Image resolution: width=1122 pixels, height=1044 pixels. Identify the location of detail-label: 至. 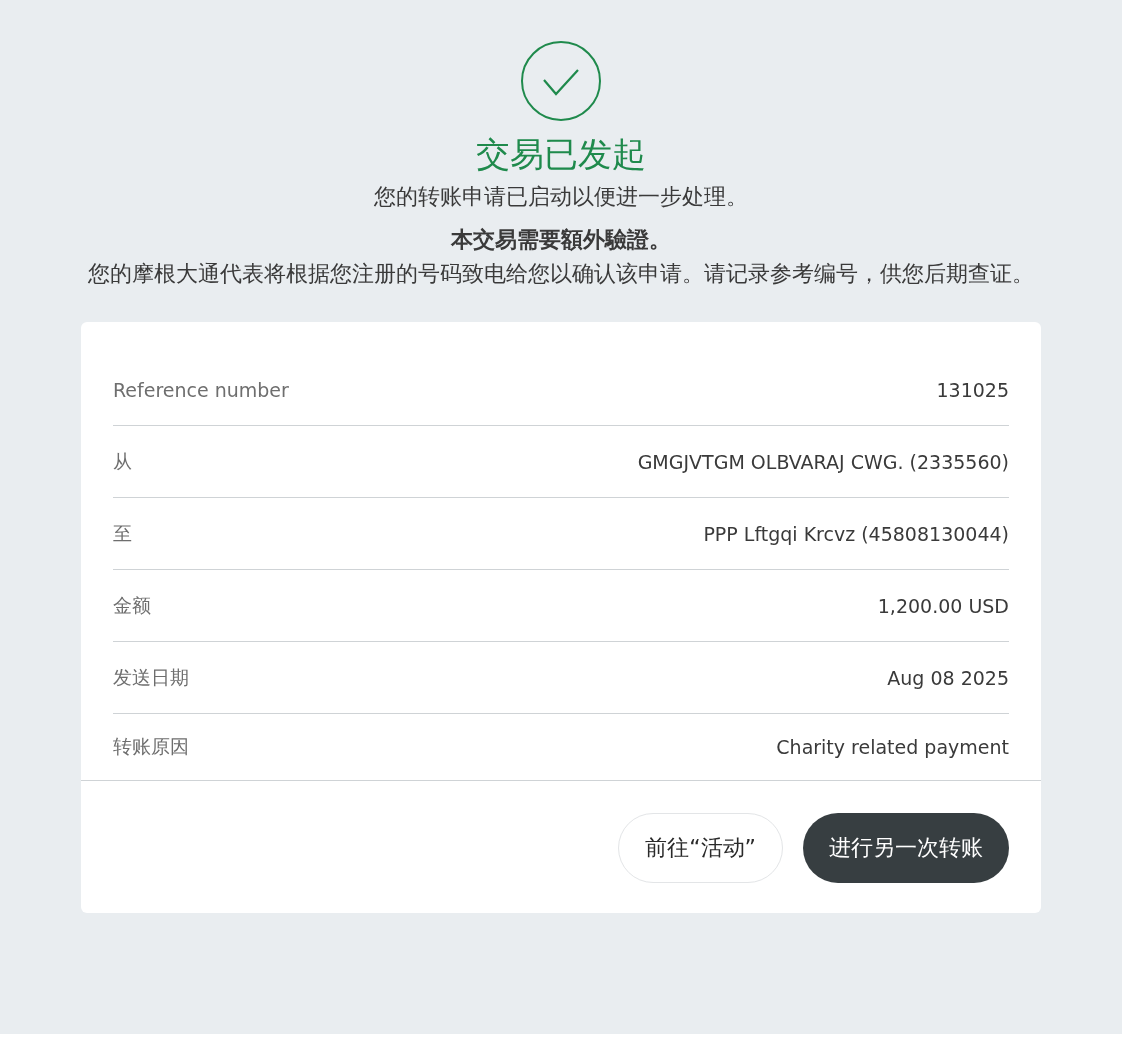
(122, 533).